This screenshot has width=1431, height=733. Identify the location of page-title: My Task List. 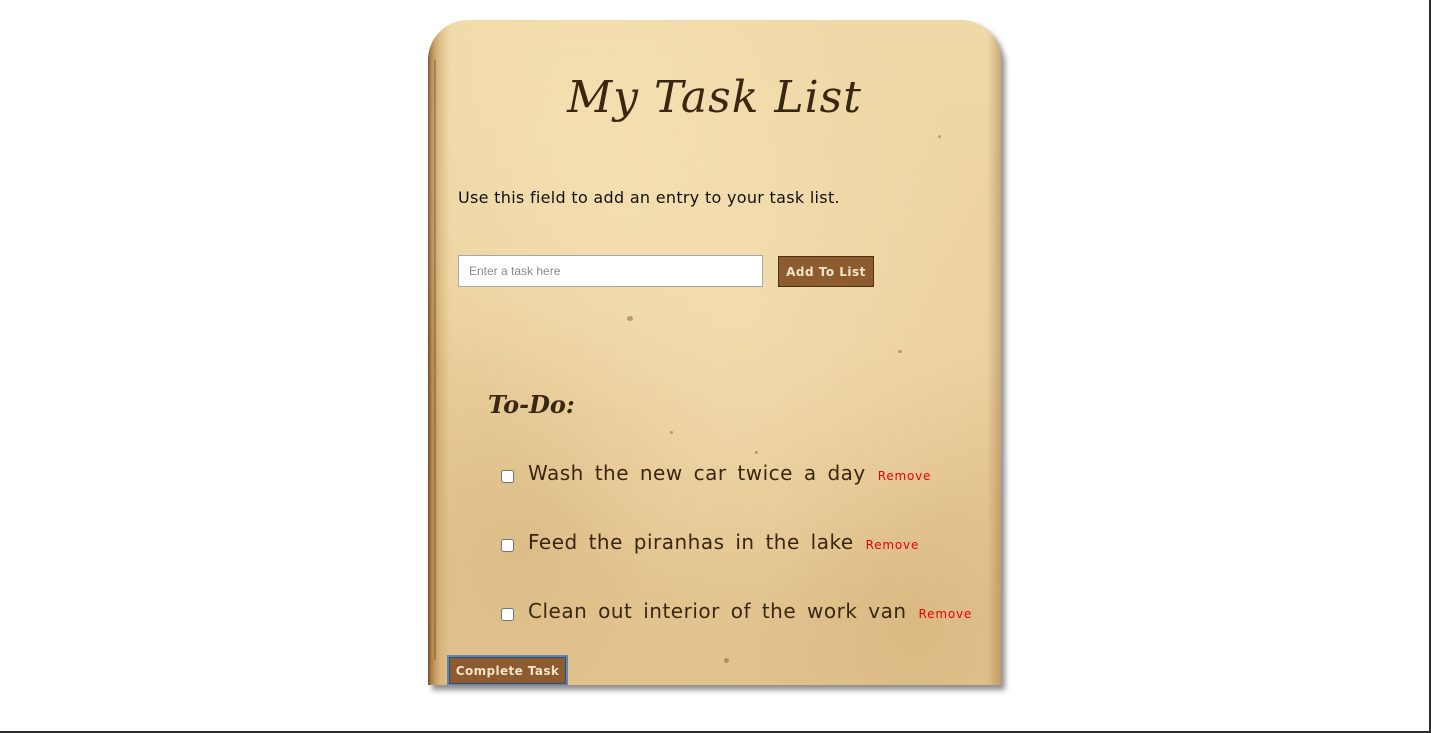
(714, 97).